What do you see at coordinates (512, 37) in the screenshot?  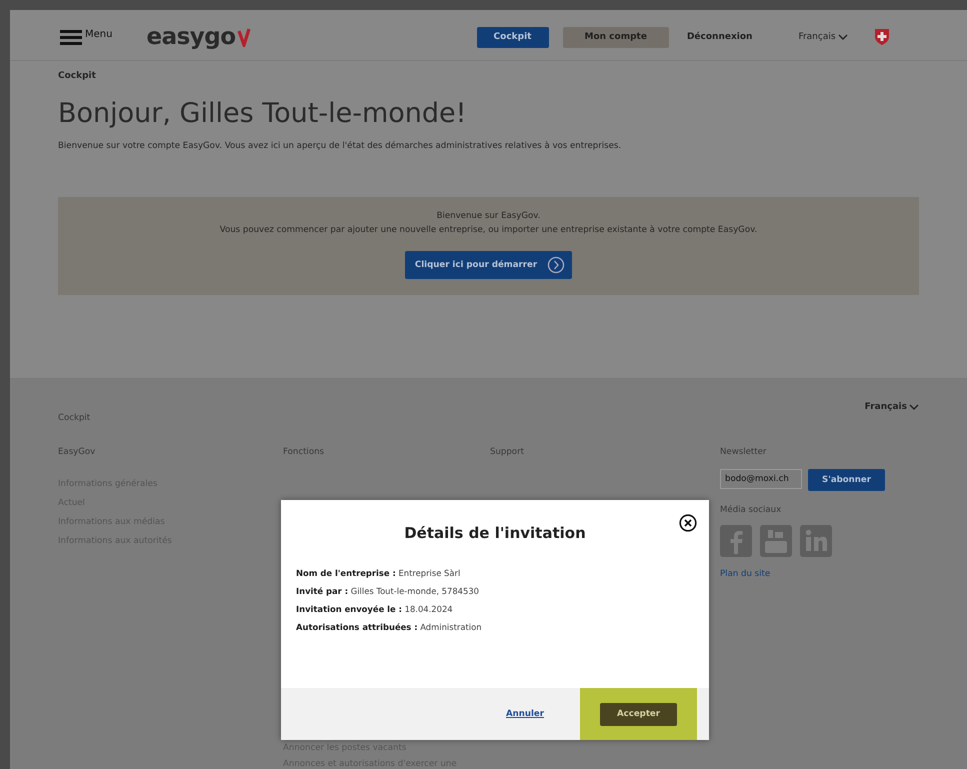 I see `nav-button: Cockpit` at bounding box center [512, 37].